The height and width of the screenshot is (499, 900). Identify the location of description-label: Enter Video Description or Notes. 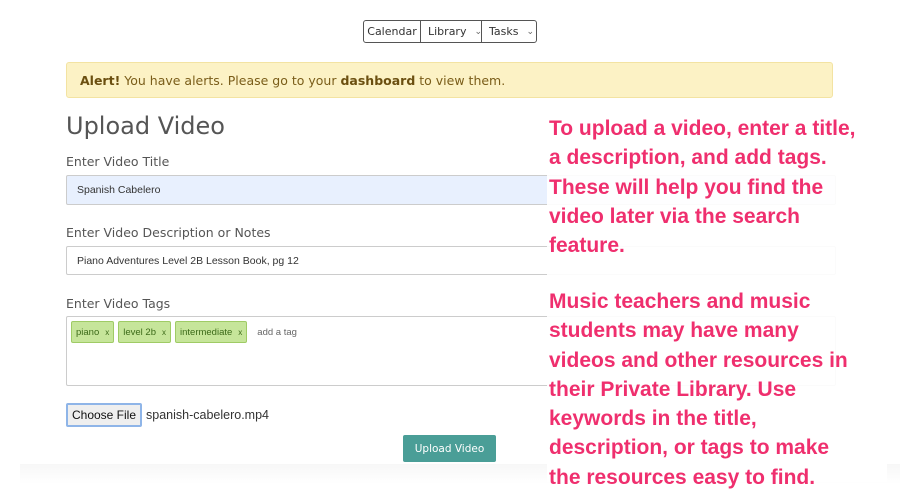
(168, 232).